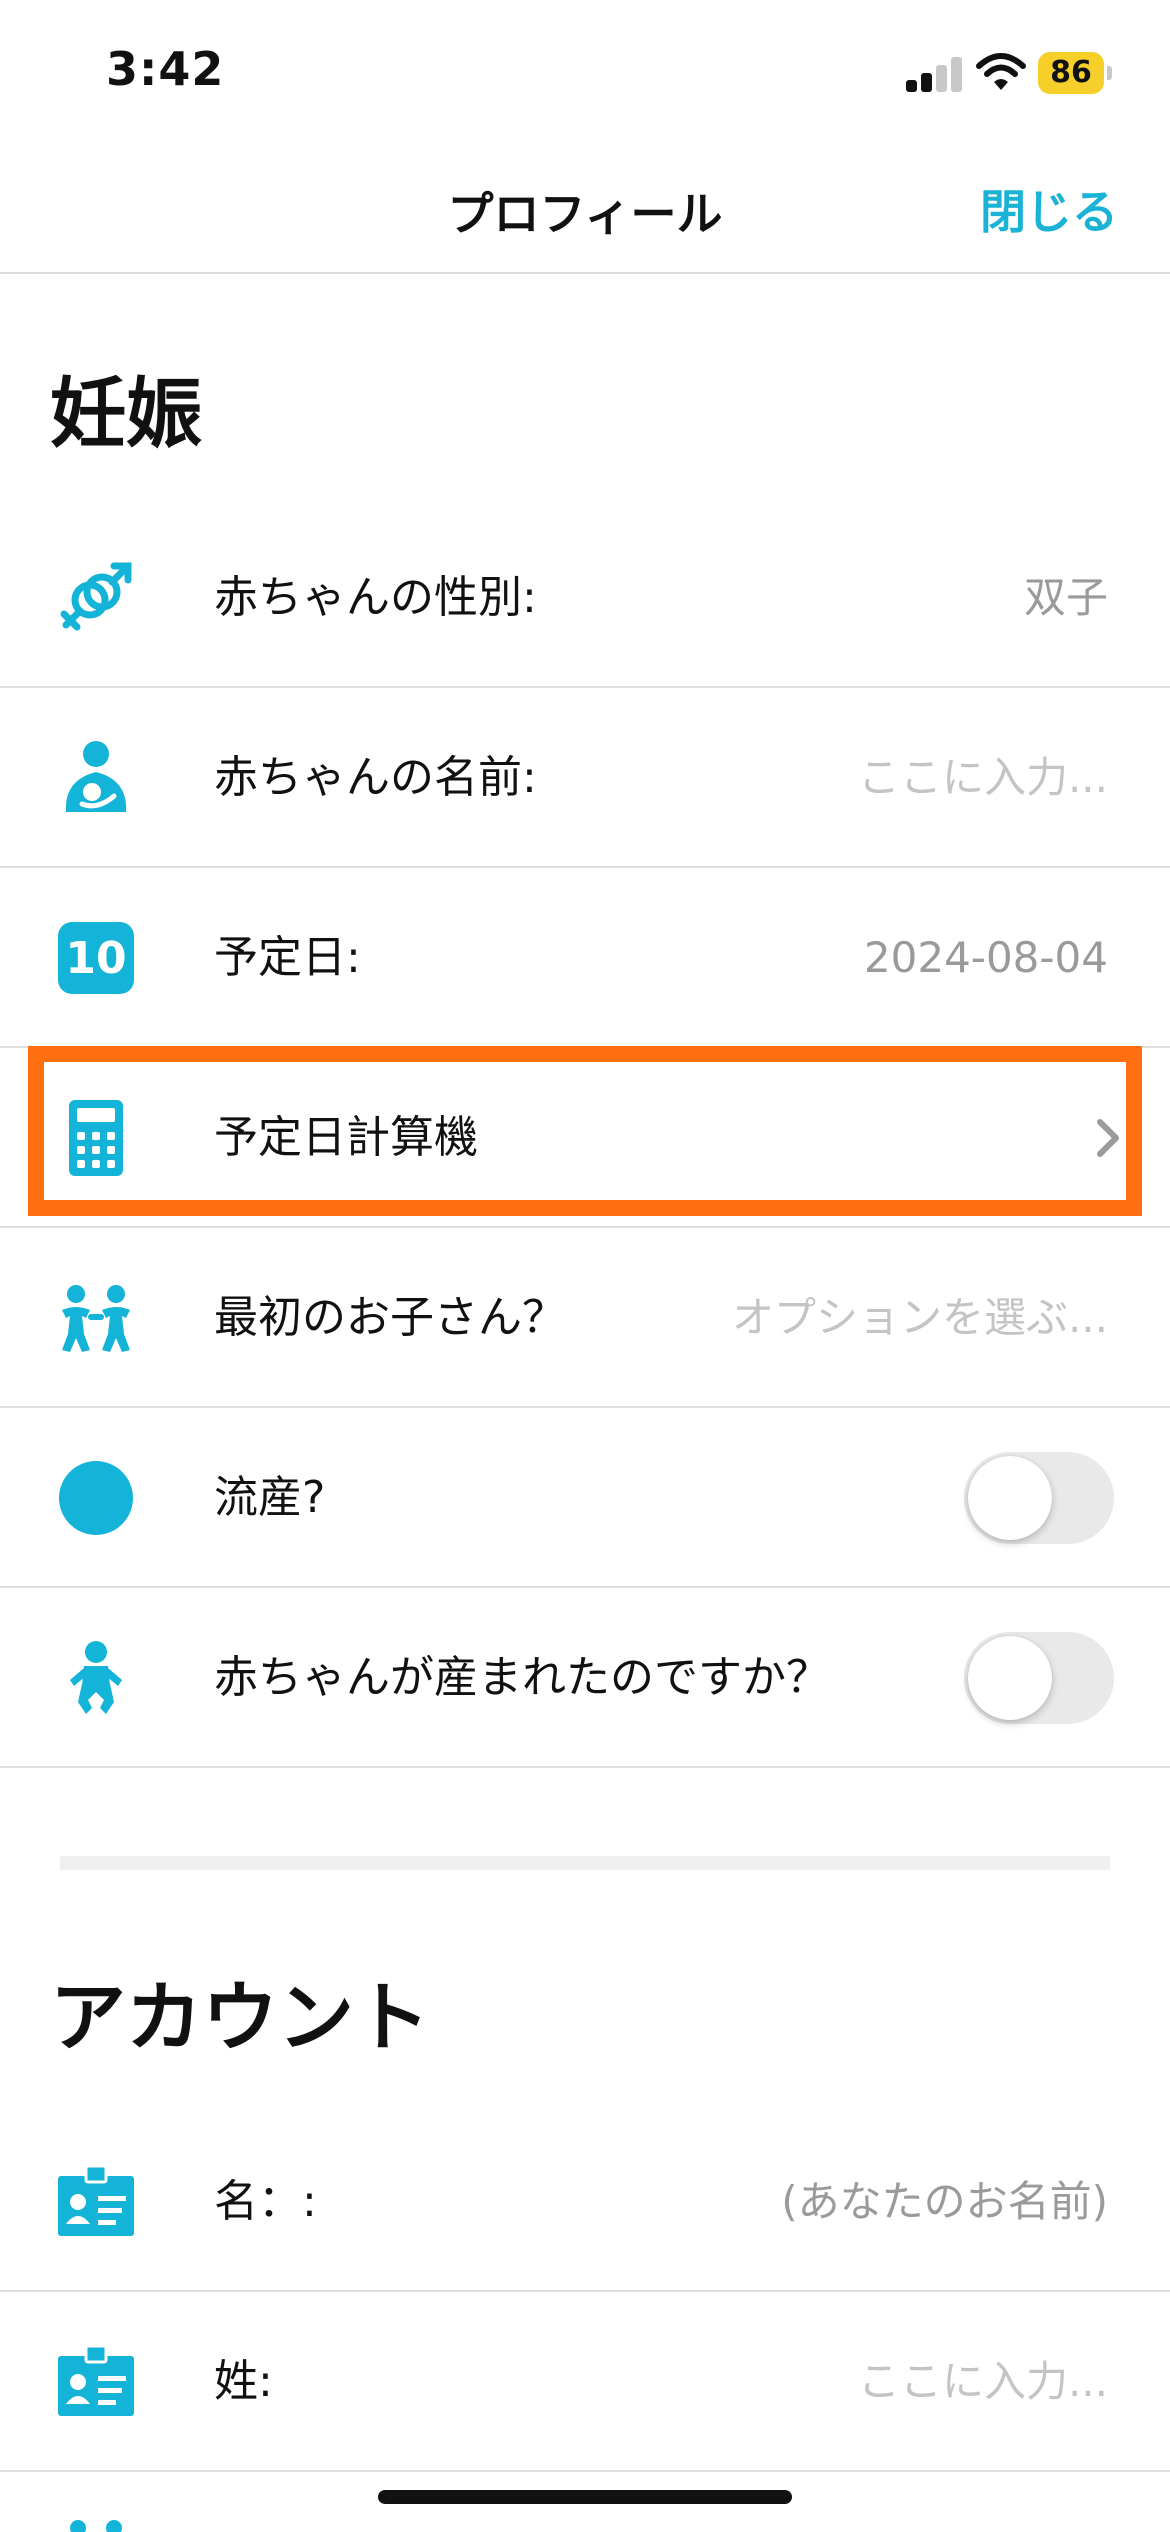  What do you see at coordinates (585, 2497) in the screenshot?
I see `home-indicator` at bounding box center [585, 2497].